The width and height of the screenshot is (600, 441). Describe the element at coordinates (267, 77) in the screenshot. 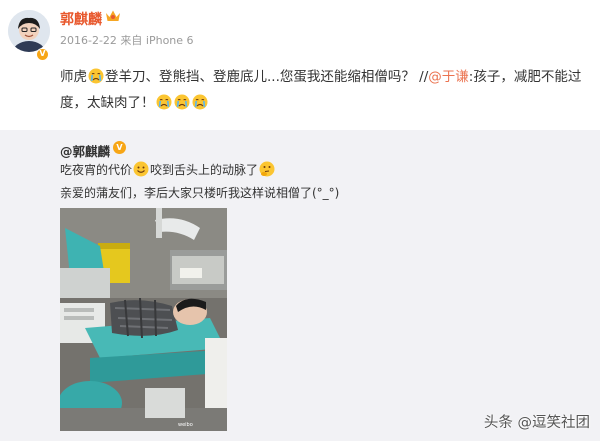

I see `post-text-2: 登羊刀、登熊挡、登鹿底儿...您蛋我还能缩相僧吗？ //` at that location.